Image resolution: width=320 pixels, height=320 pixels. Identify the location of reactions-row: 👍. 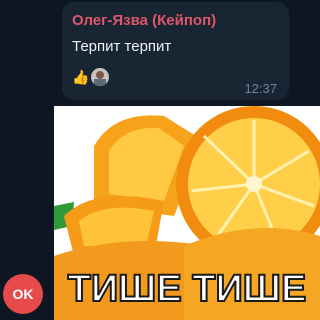
(91, 77).